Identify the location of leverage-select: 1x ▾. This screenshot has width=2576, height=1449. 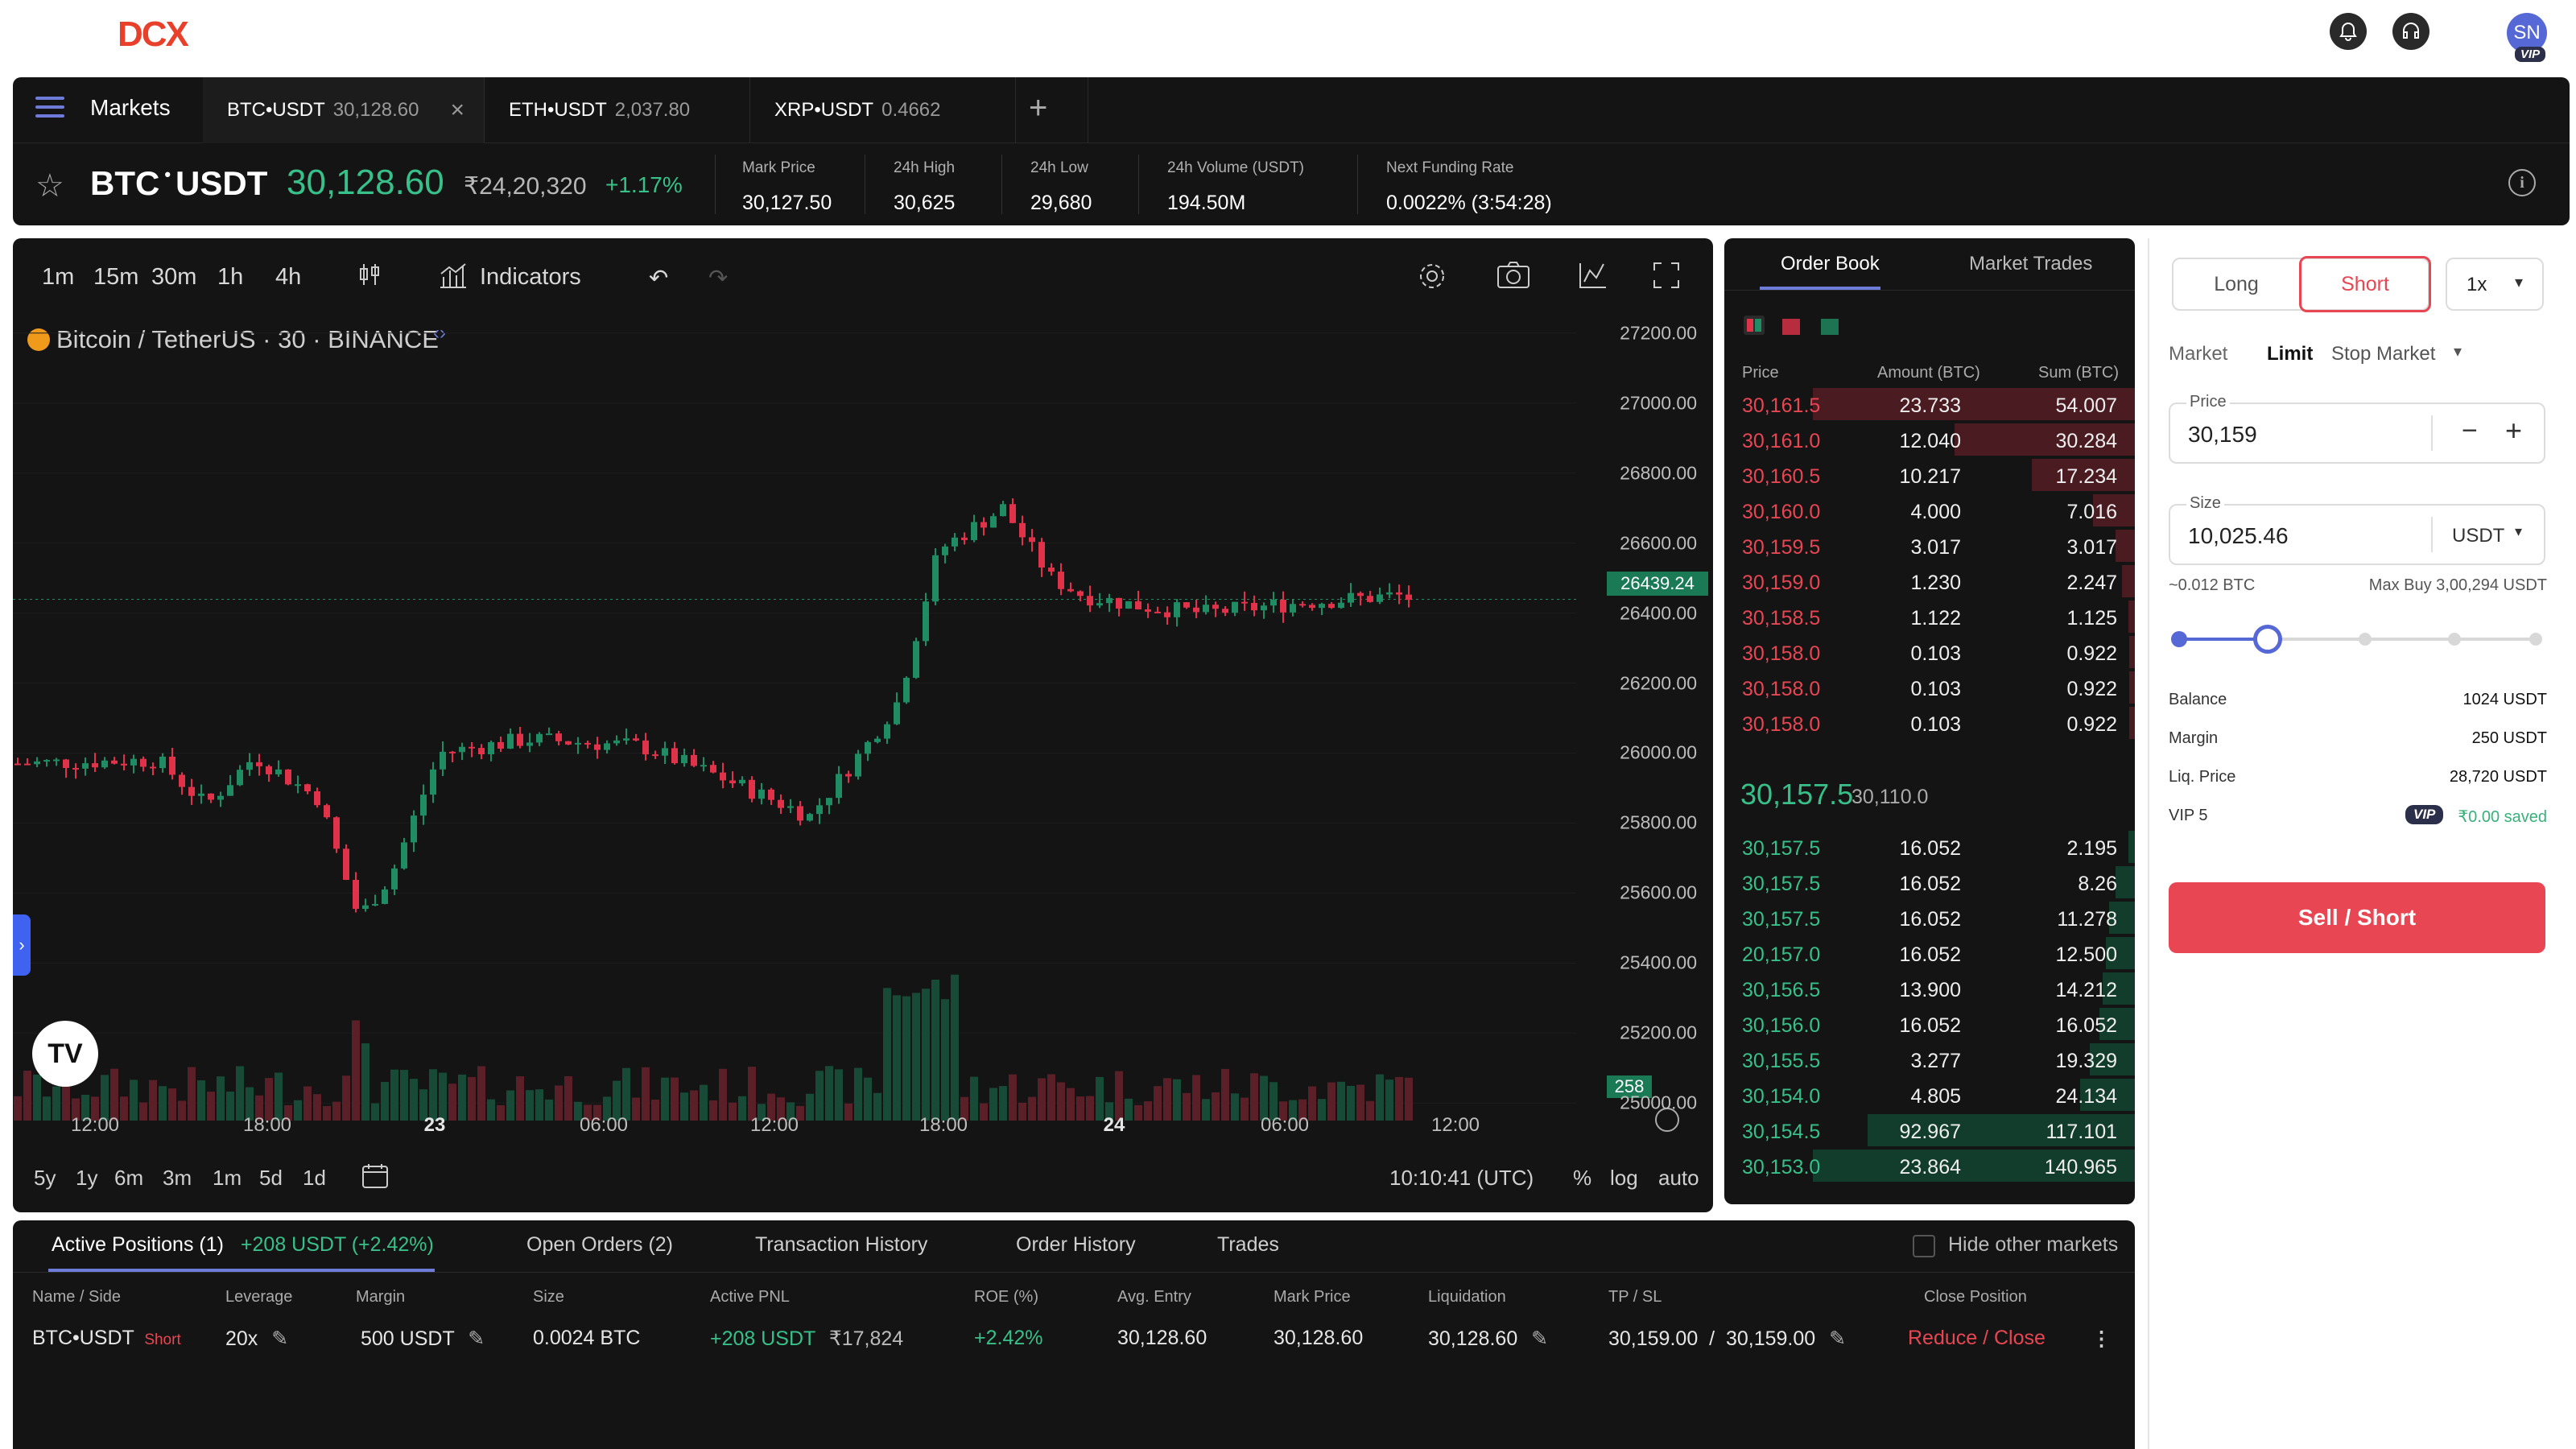
(2495, 284).